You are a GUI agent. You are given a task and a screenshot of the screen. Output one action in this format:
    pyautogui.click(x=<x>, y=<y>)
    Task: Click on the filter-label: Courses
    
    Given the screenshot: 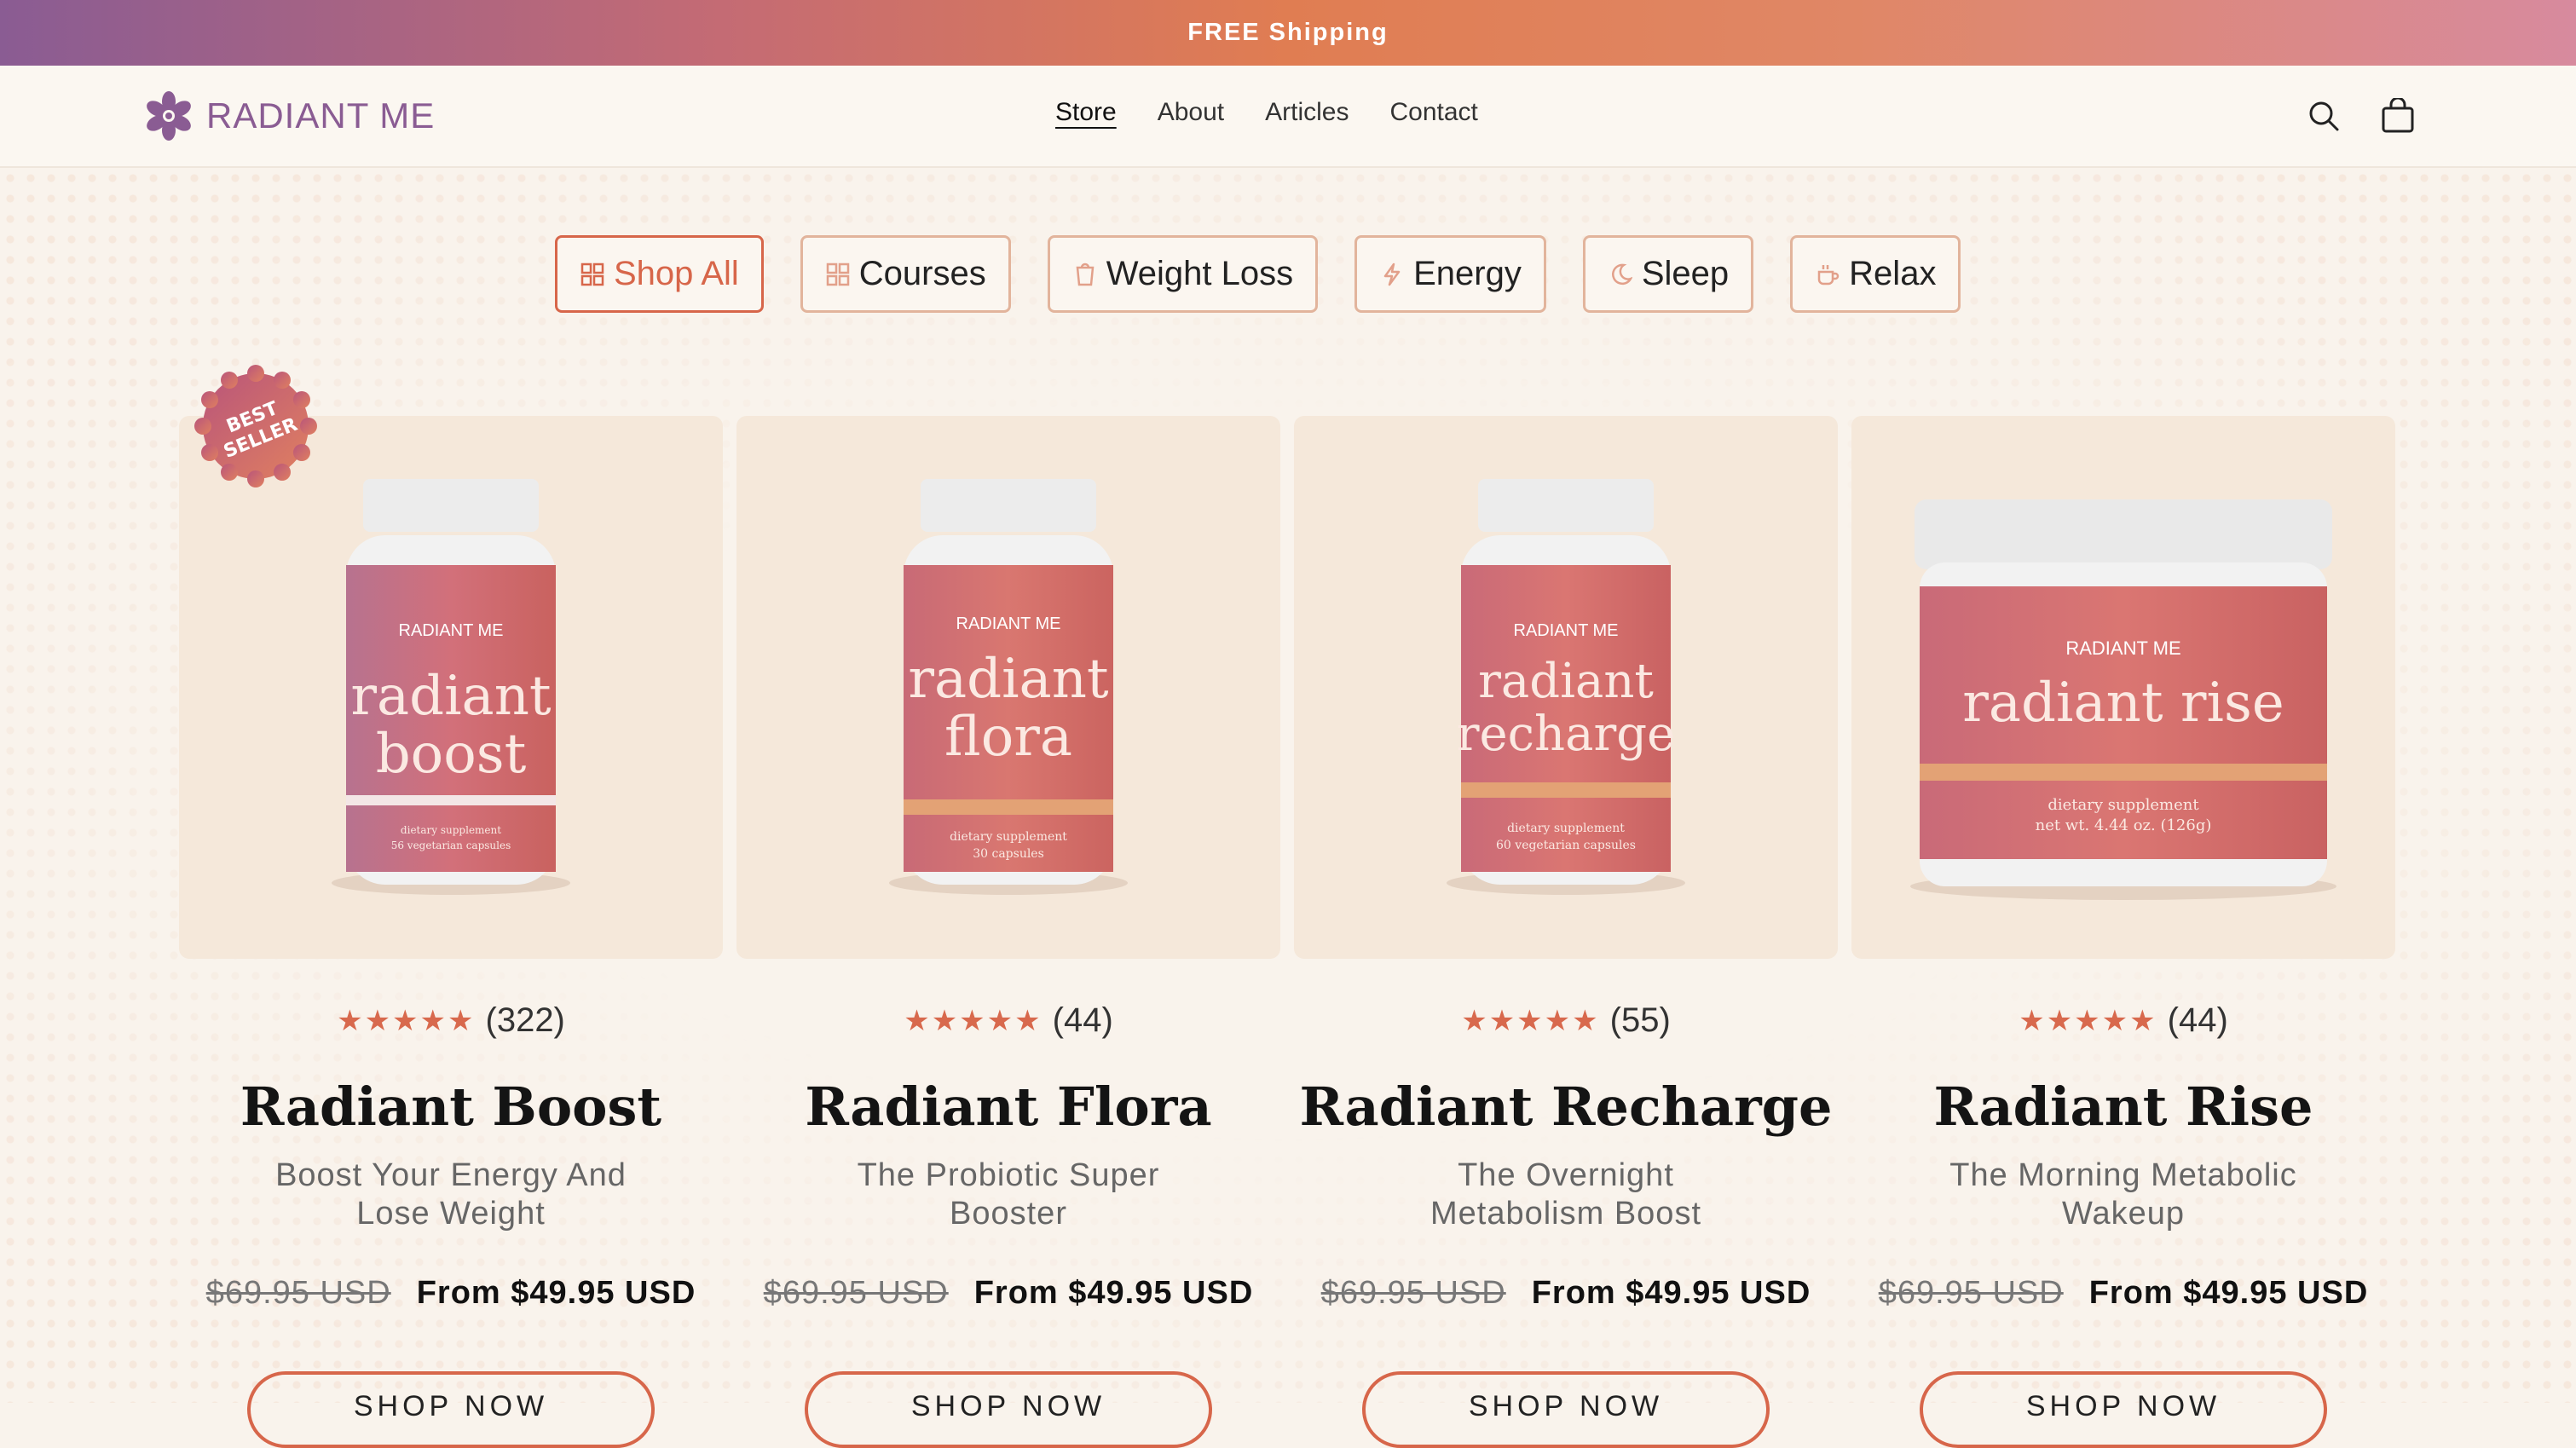 What is the action you would take?
    pyautogui.click(x=922, y=273)
    